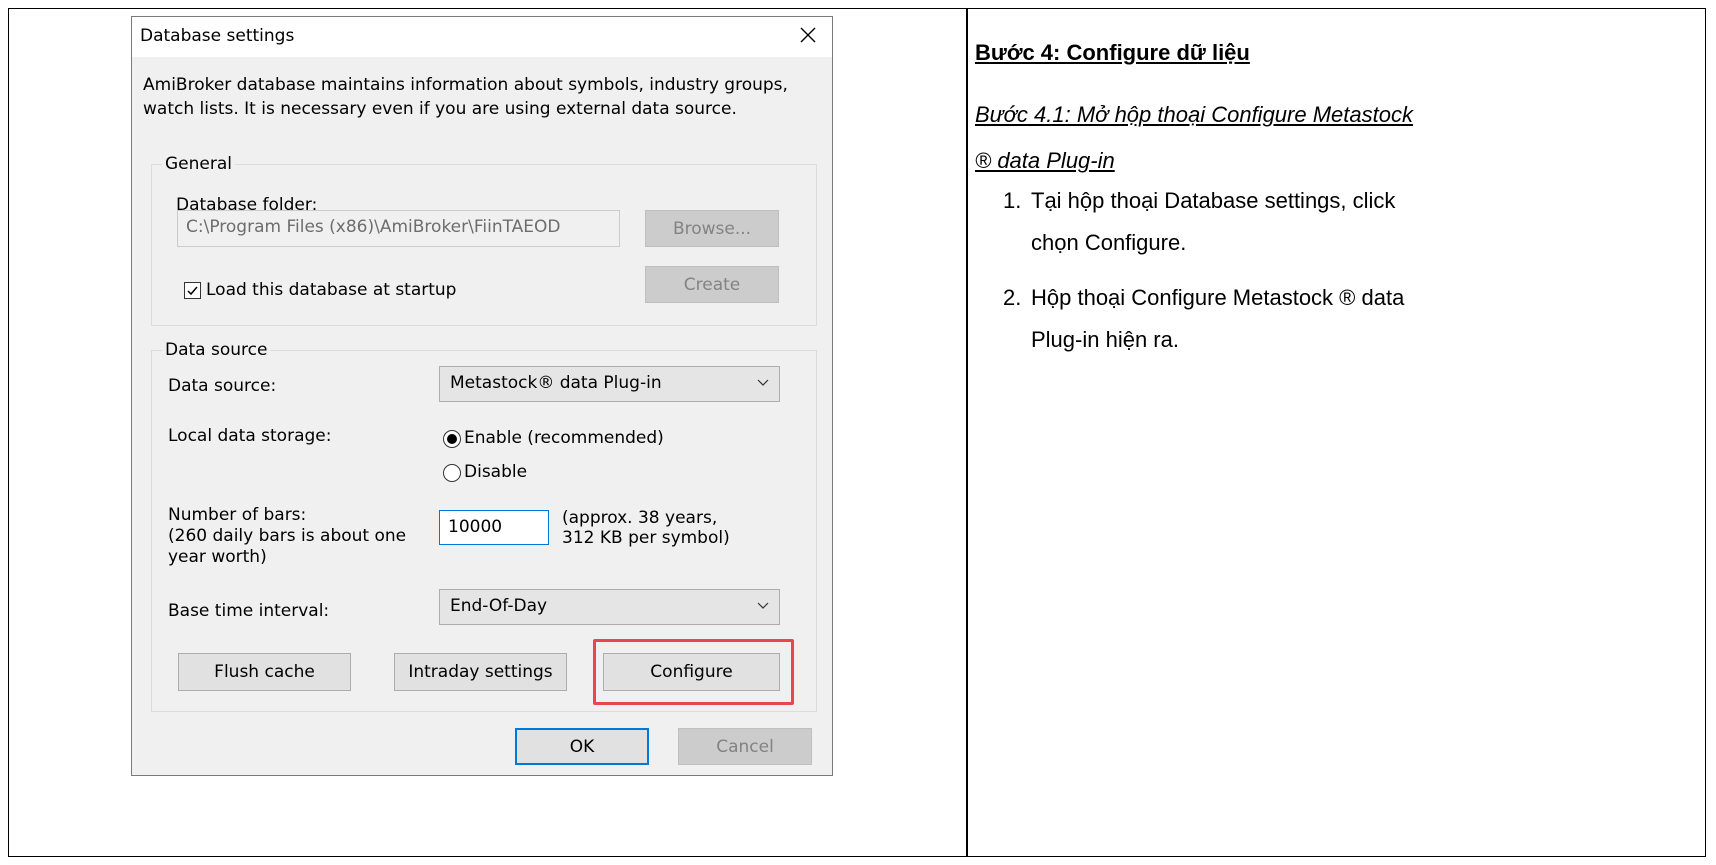 This screenshot has width=1716, height=865. What do you see at coordinates (264, 672) in the screenshot?
I see `flush-cache-button: Flush cache` at bounding box center [264, 672].